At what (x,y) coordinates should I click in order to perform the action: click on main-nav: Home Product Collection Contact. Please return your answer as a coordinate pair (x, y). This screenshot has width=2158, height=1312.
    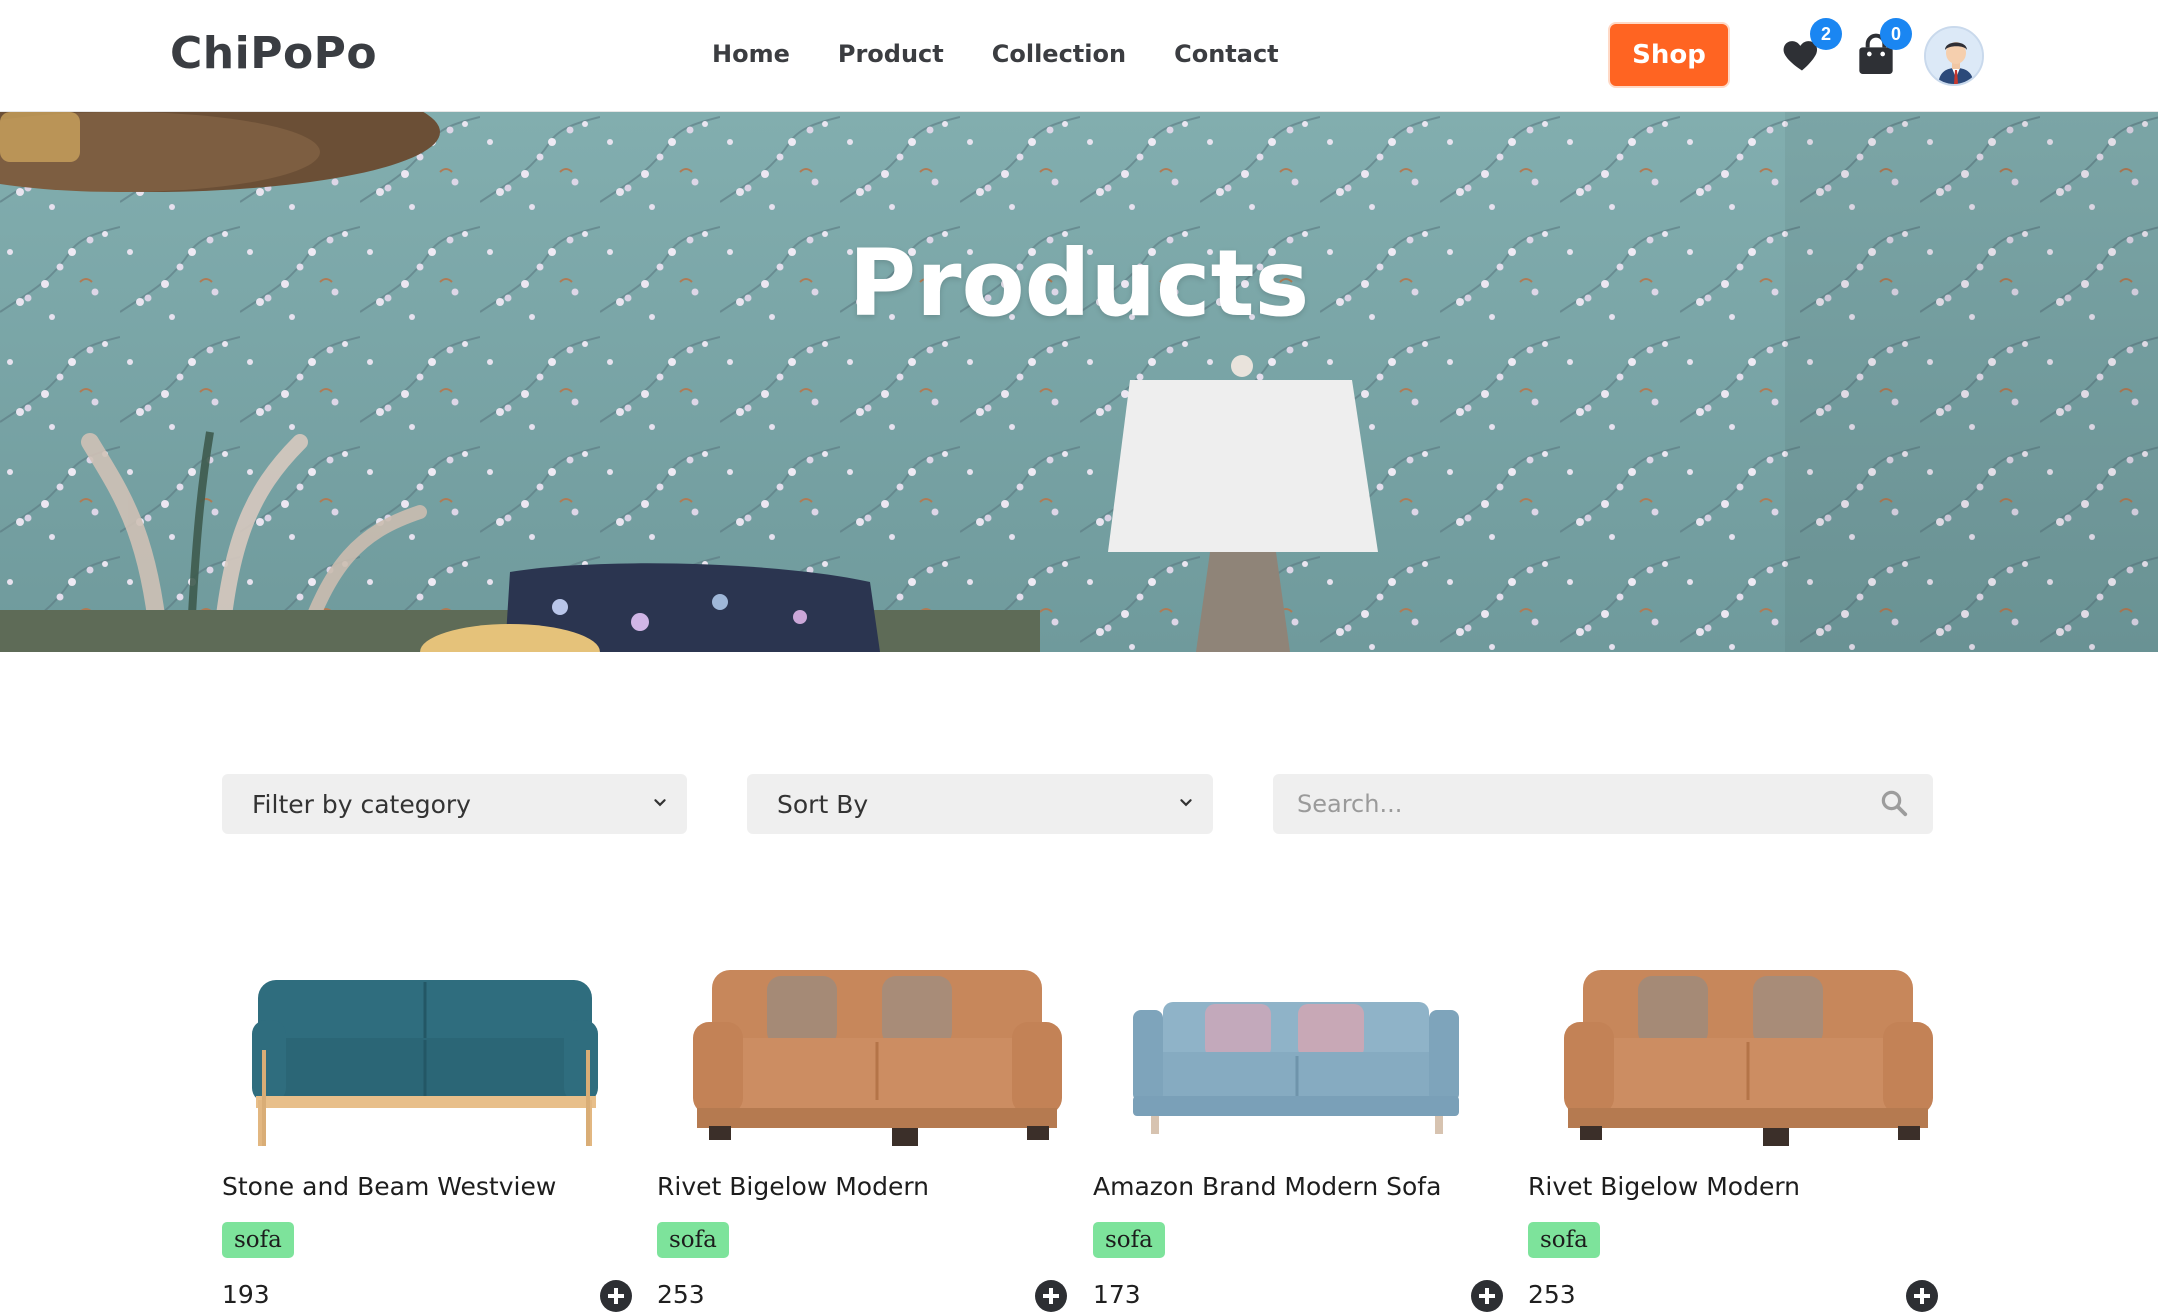
    Looking at the image, I should click on (995, 54).